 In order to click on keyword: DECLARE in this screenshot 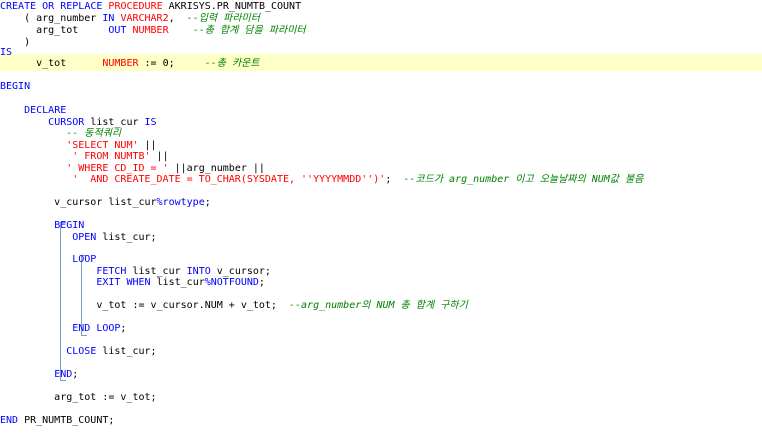, I will do `click(45, 110)`.